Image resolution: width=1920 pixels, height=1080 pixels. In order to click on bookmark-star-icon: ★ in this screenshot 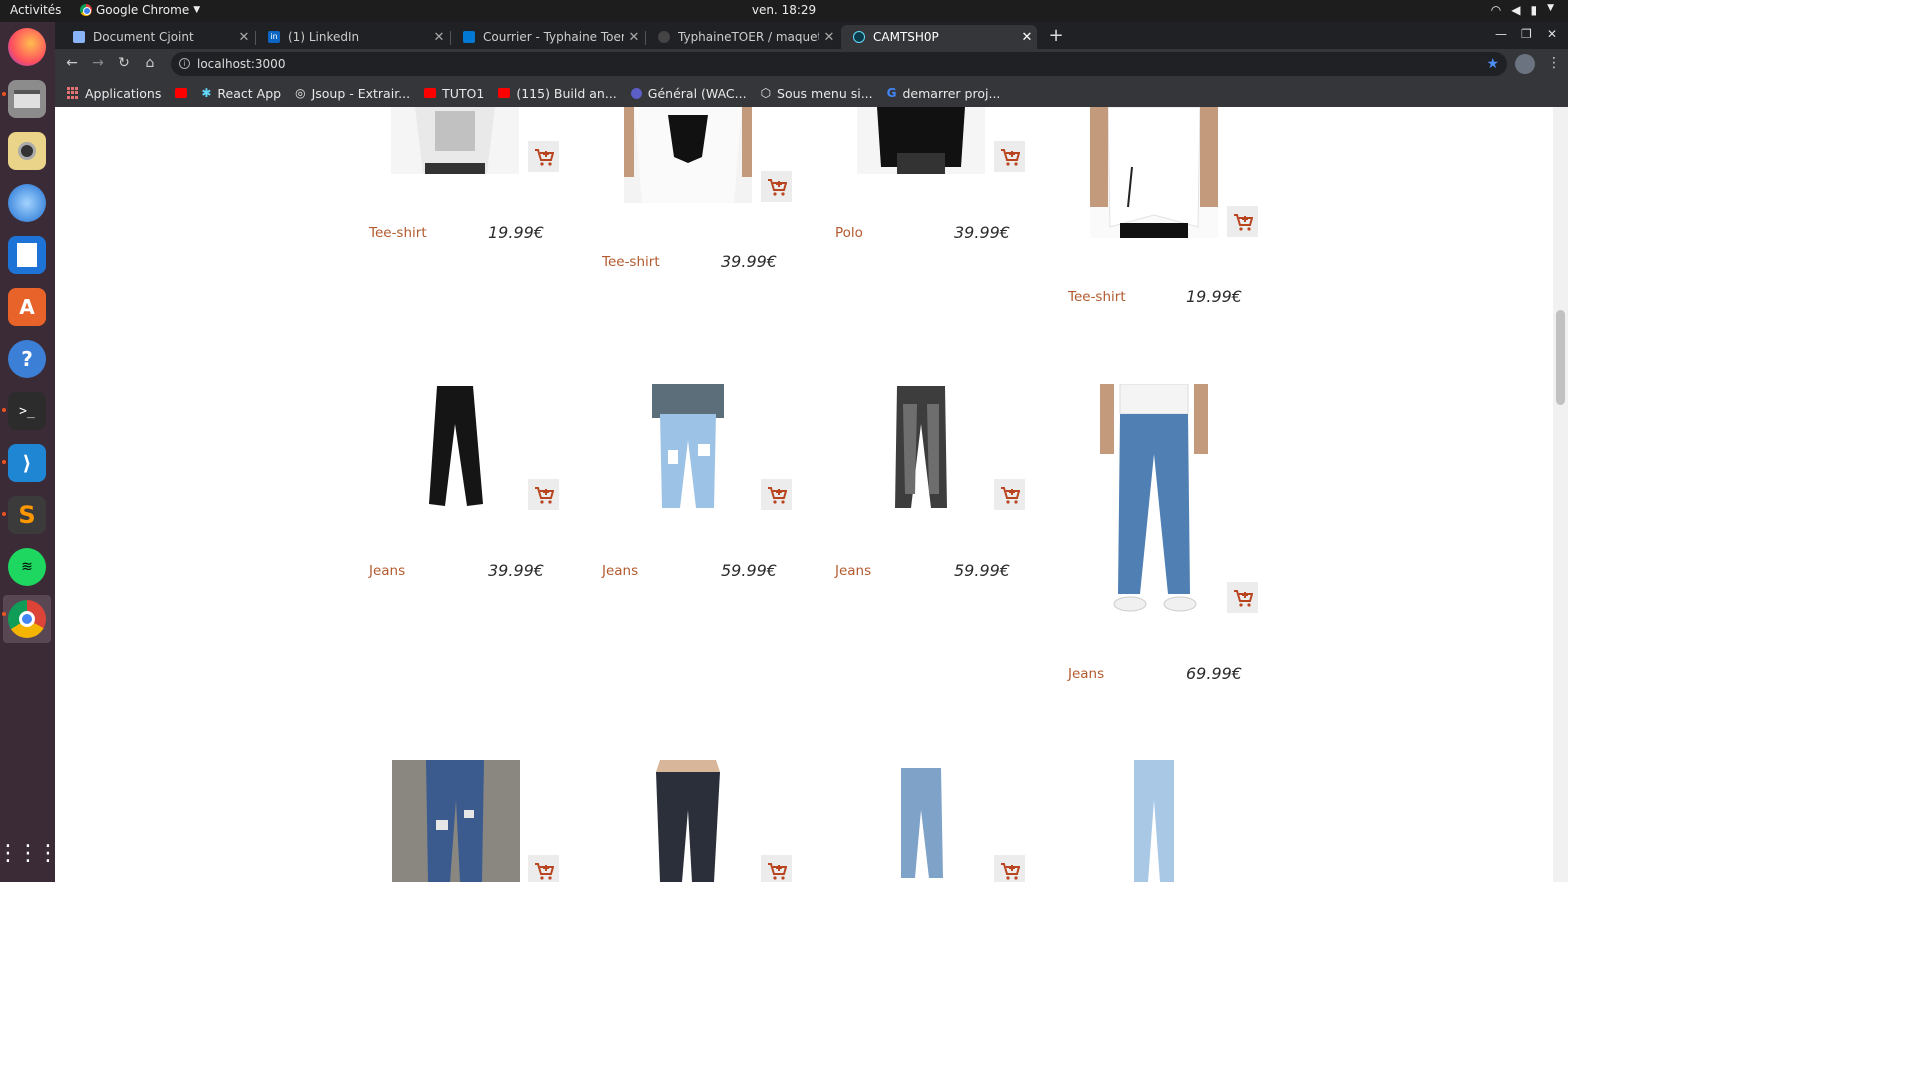, I will do `click(1492, 64)`.